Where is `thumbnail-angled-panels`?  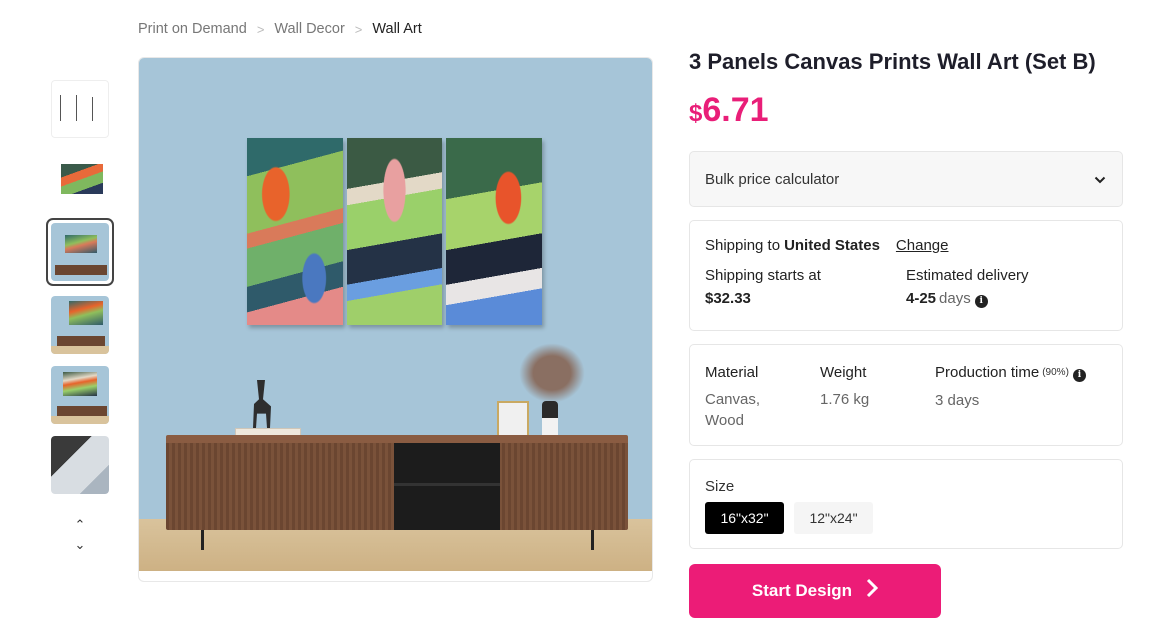 thumbnail-angled-panels is located at coordinates (80, 179).